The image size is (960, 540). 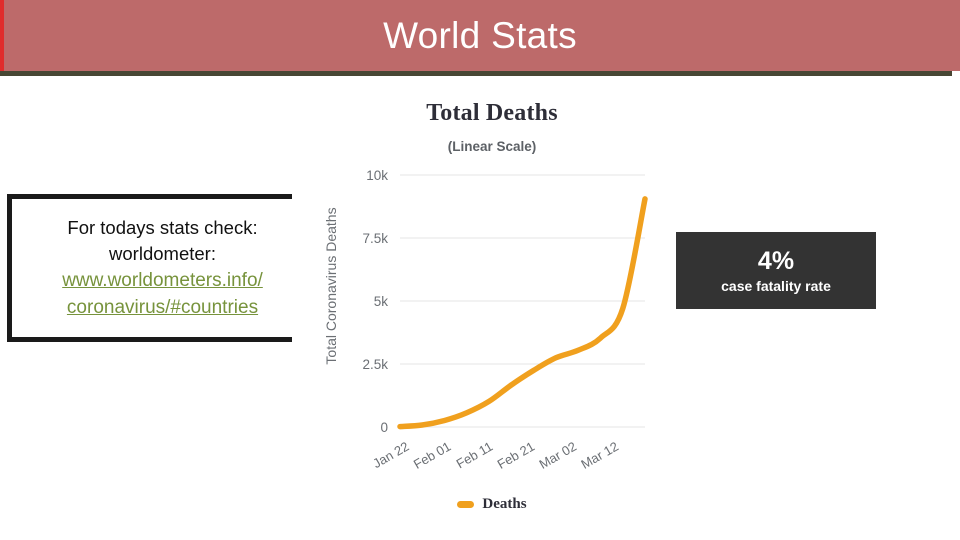 I want to click on deaths-legend-swatch, so click(x=466, y=504).